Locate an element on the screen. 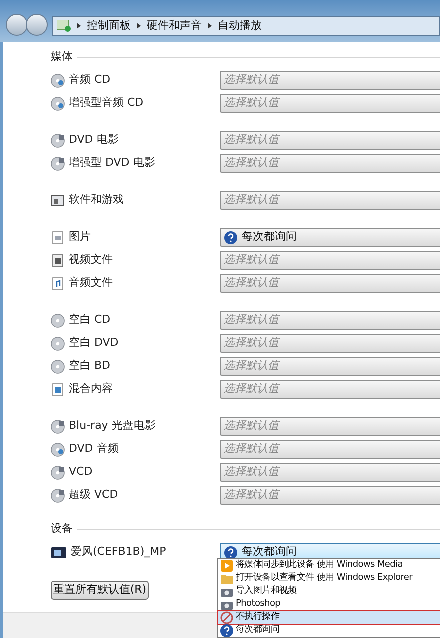  film-document-icon is located at coordinates (58, 261).